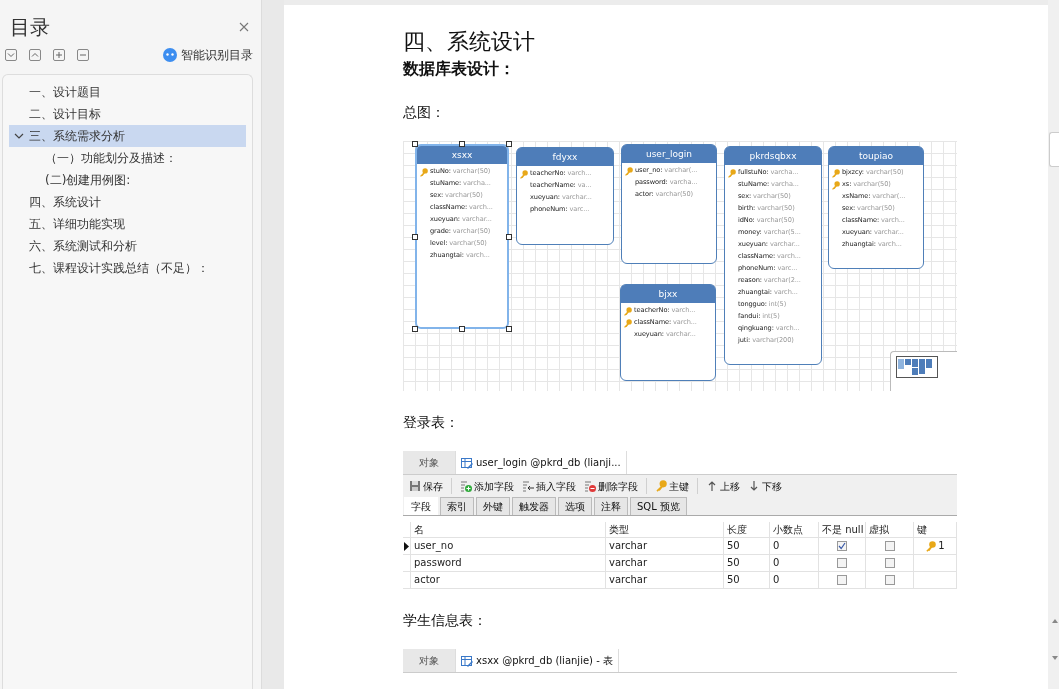 This screenshot has height=689, width=1059. What do you see at coordinates (672, 486) in the screenshot?
I see `toolbar-button: 主键` at bounding box center [672, 486].